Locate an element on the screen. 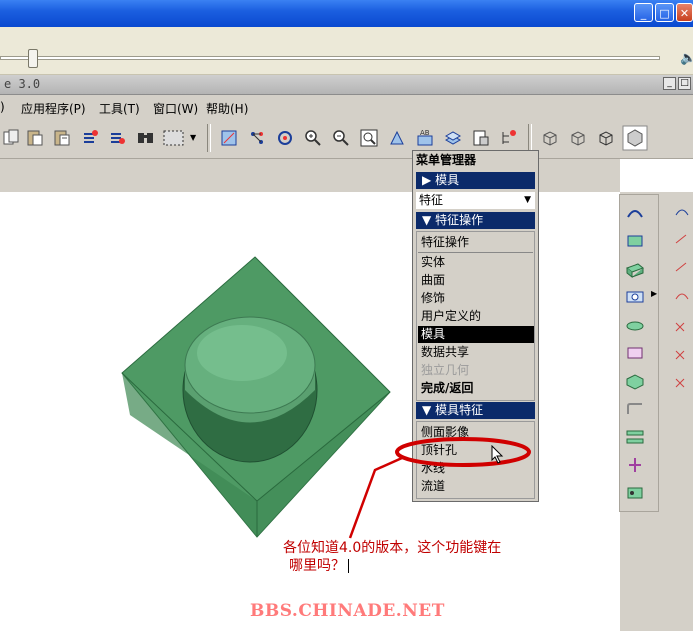  hole-icon is located at coordinates (635, 297).